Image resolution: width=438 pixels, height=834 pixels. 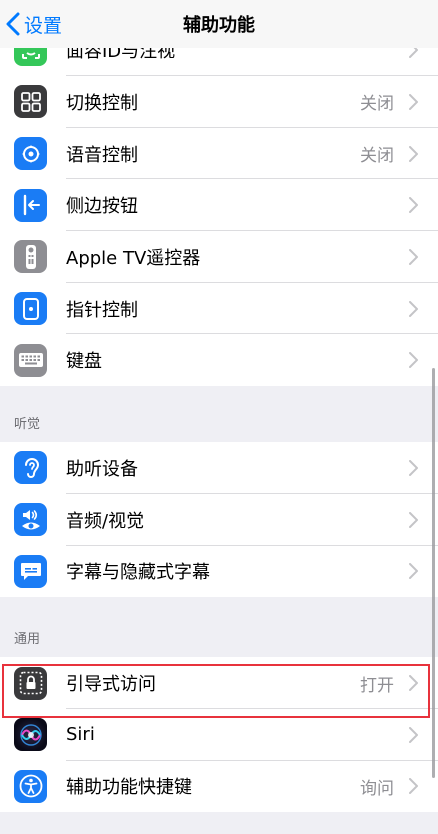 I want to click on section-header: 听觉, so click(x=27, y=425).